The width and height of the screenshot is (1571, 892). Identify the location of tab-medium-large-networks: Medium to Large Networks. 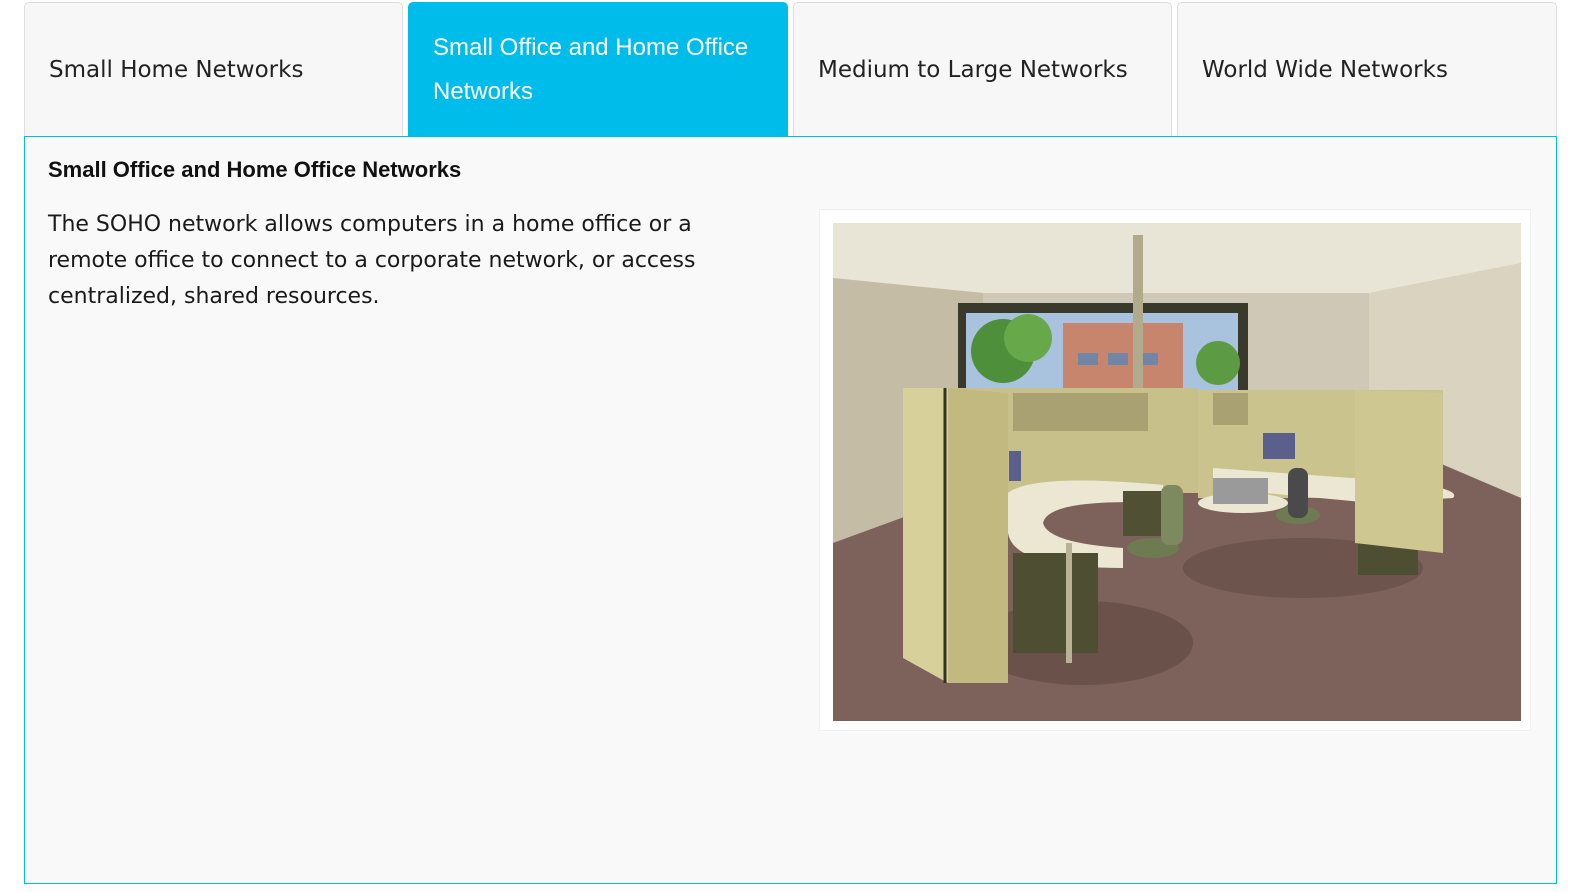
(982, 69).